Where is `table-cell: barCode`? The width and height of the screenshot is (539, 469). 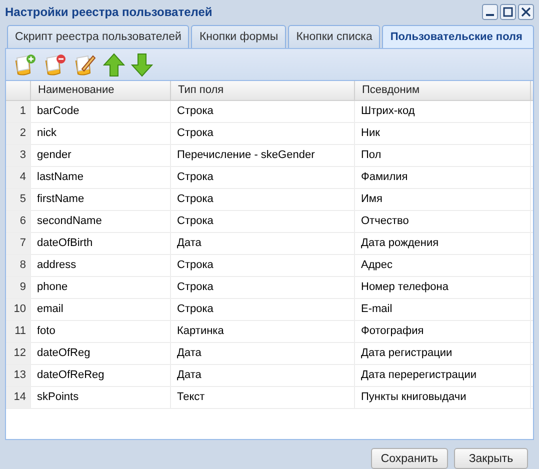
table-cell: barCode is located at coordinates (101, 111).